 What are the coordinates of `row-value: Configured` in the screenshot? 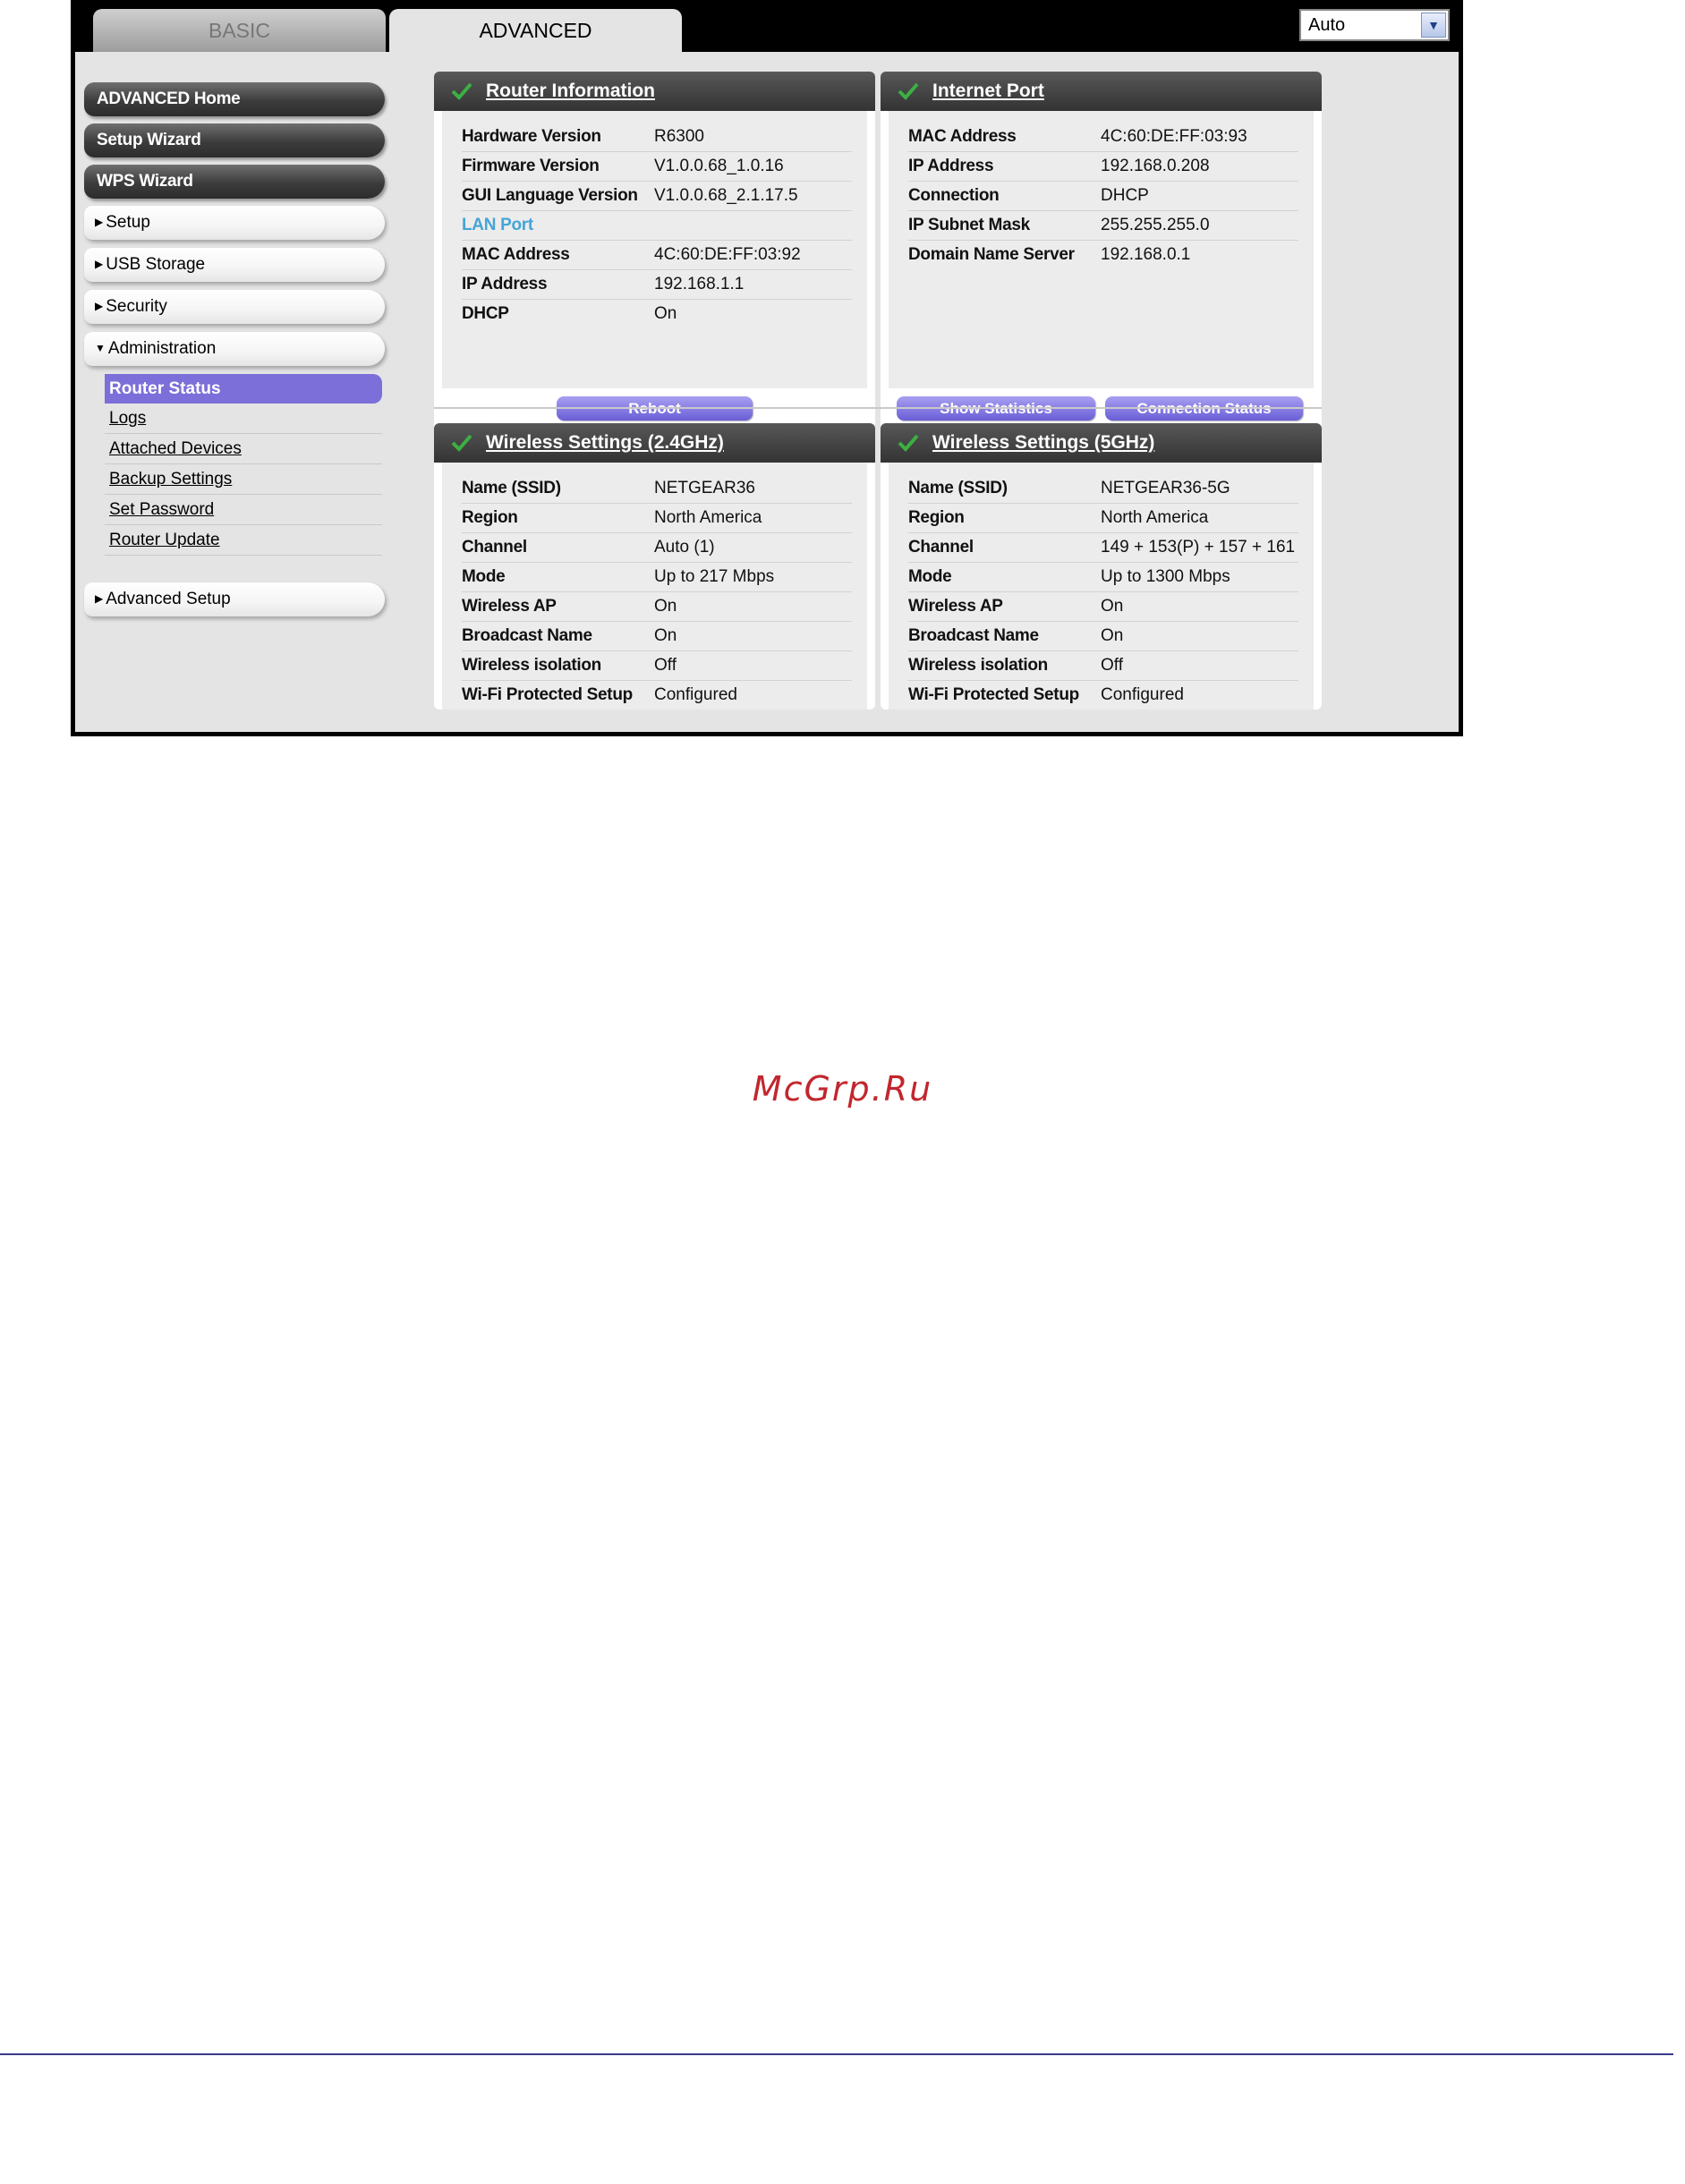 It's located at (1142, 694).